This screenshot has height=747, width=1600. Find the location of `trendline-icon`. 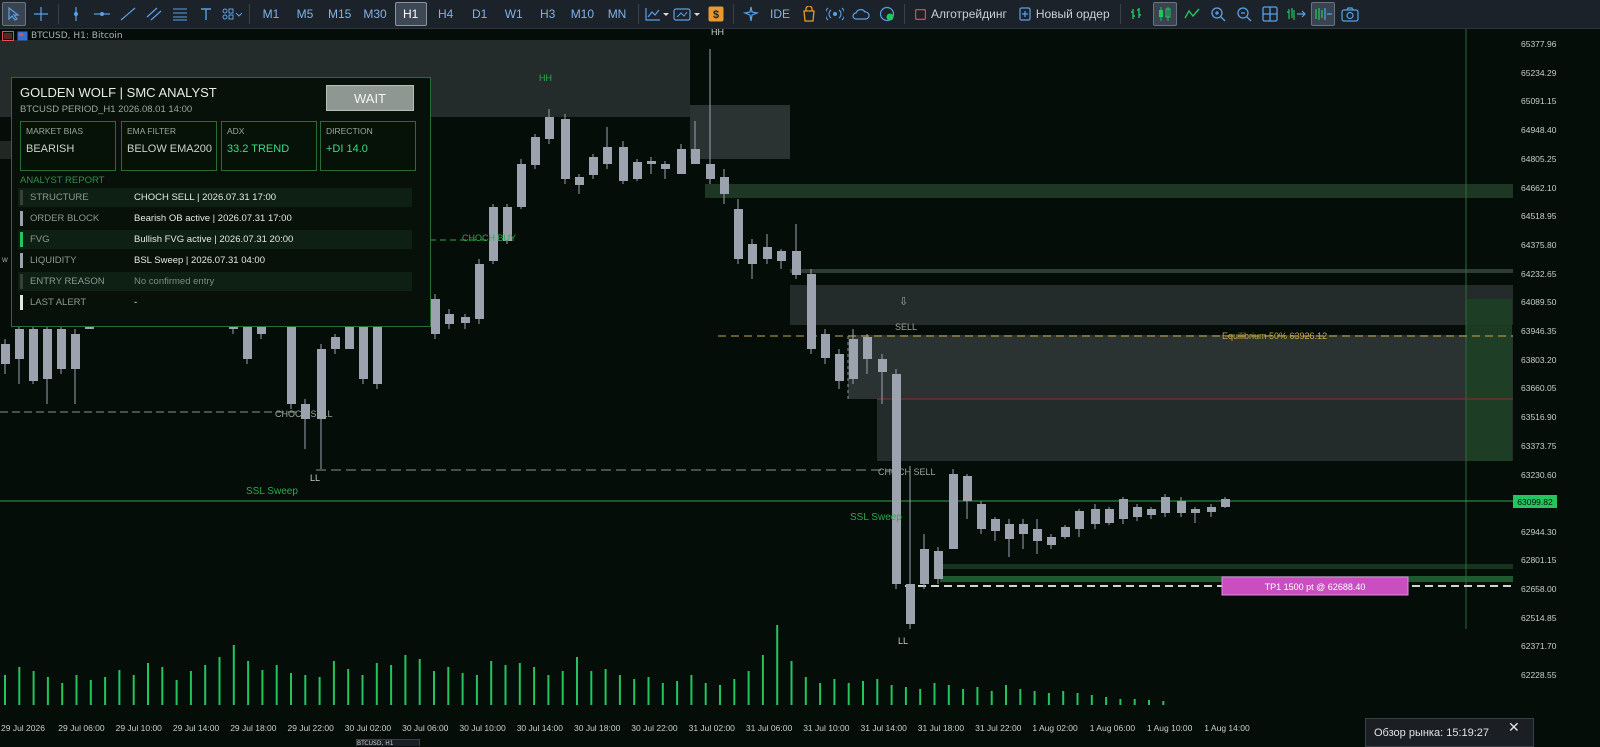

trendline-icon is located at coordinates (128, 14).